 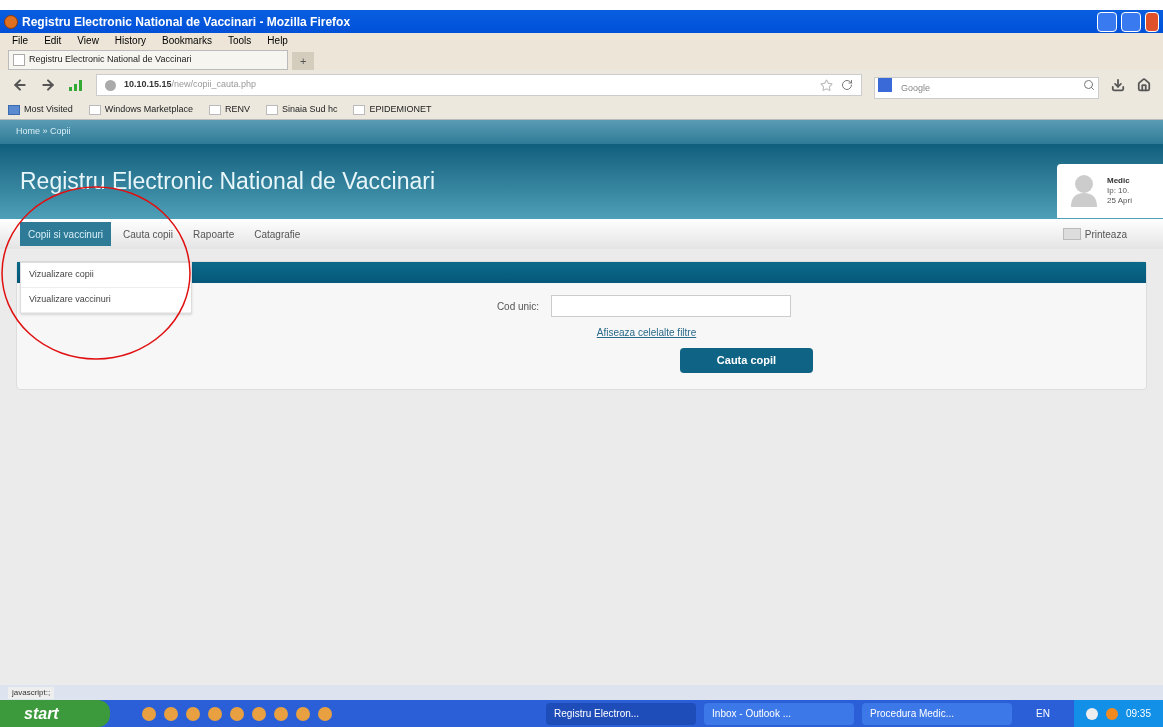 What do you see at coordinates (148, 60) in the screenshot?
I see `browser-tab: Registru Electronic National de Vaccinari` at bounding box center [148, 60].